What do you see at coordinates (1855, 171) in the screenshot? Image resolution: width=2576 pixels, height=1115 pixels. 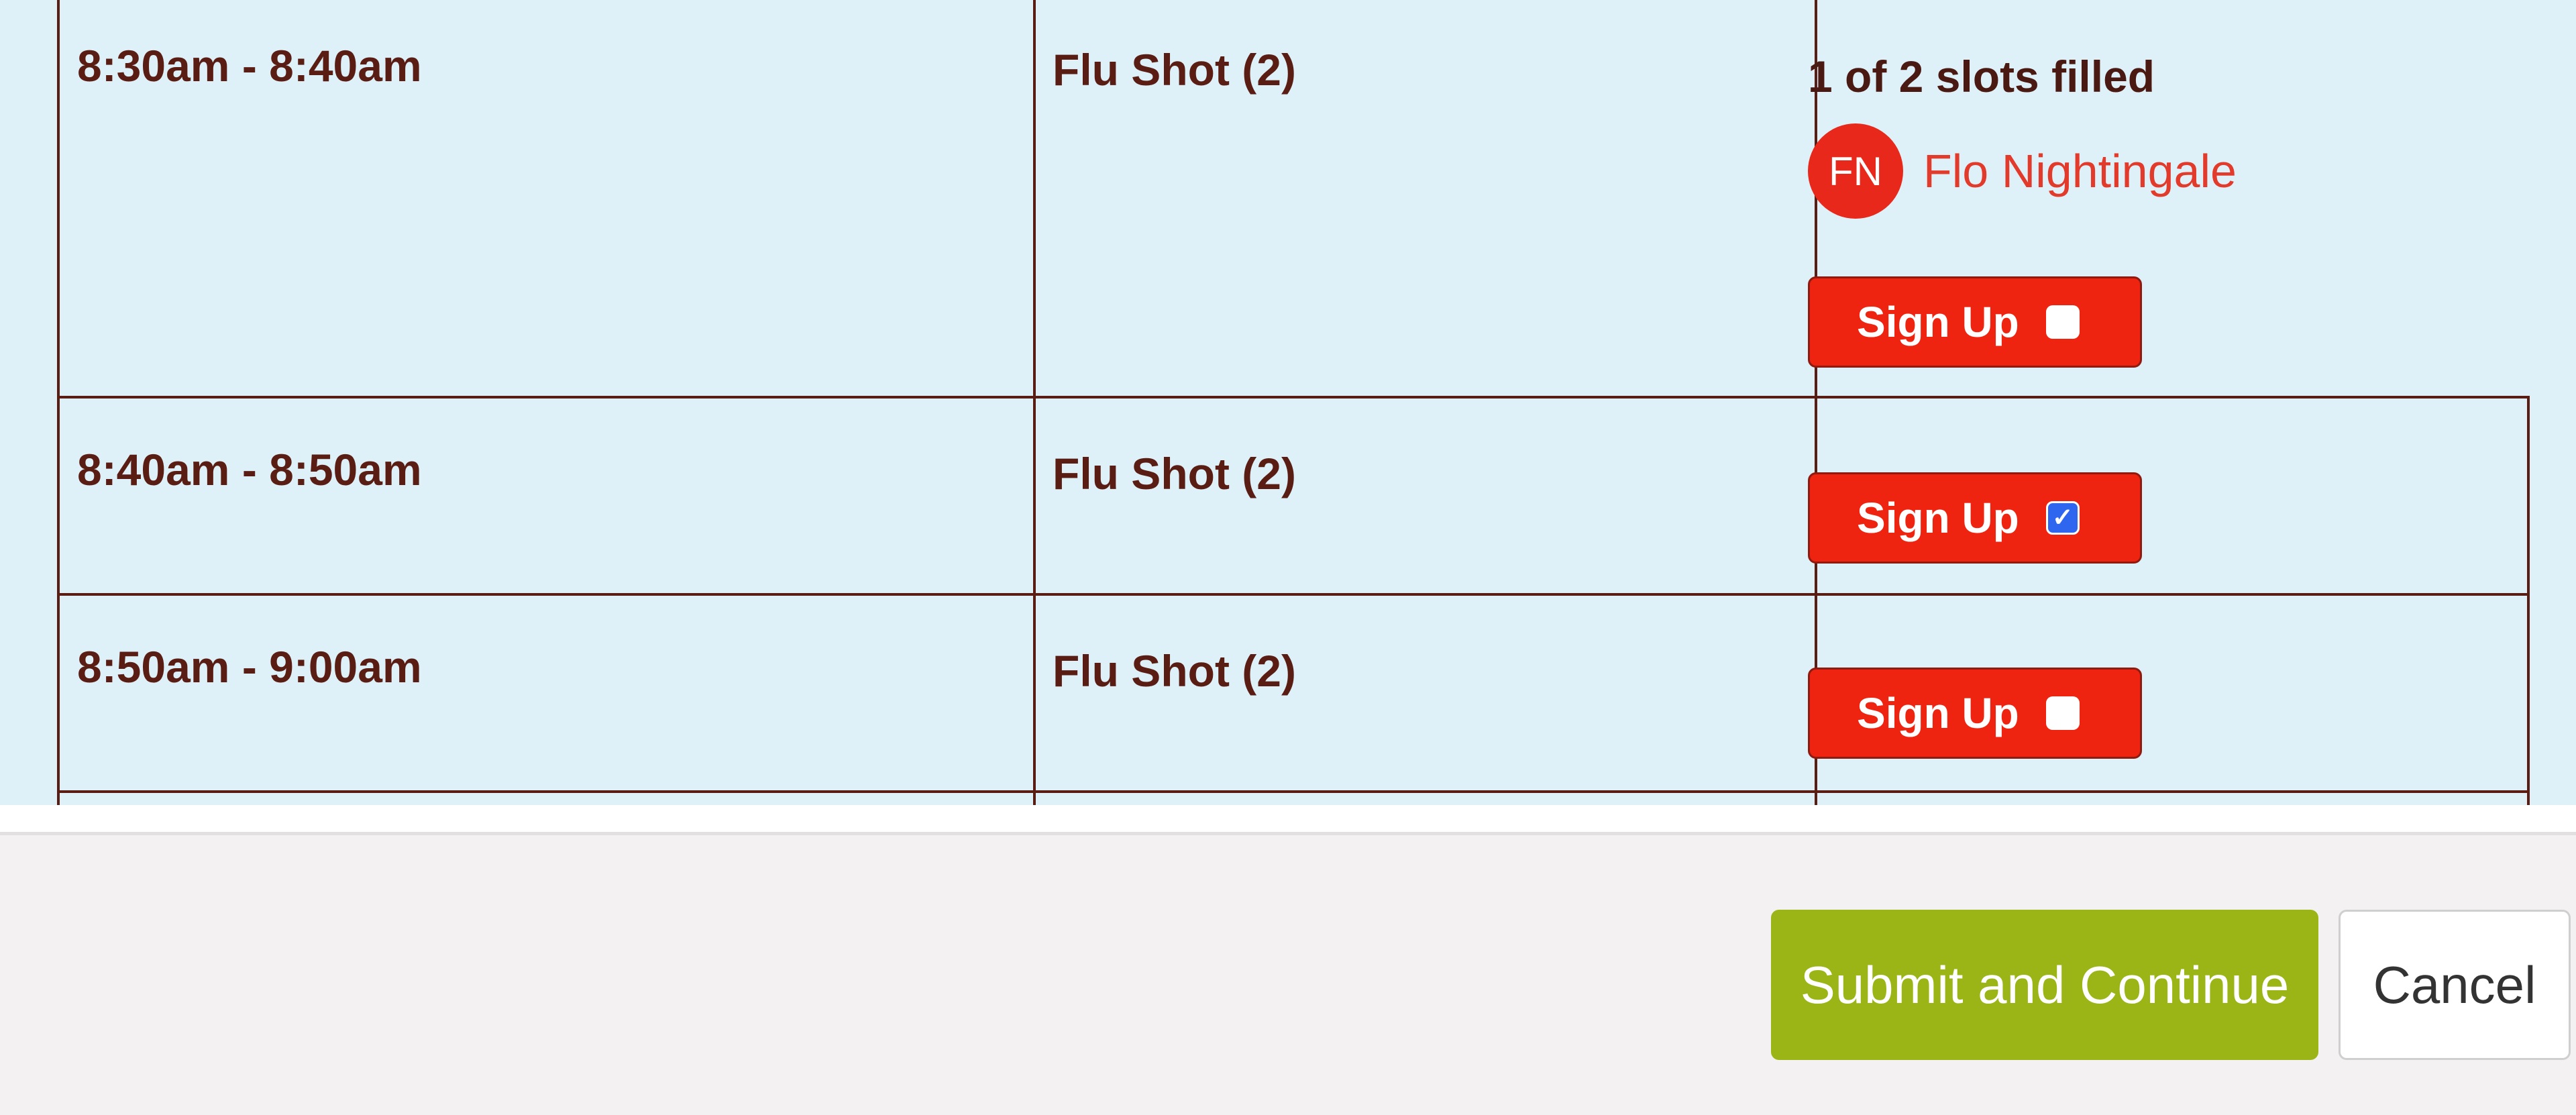 I see `avatar: FN` at bounding box center [1855, 171].